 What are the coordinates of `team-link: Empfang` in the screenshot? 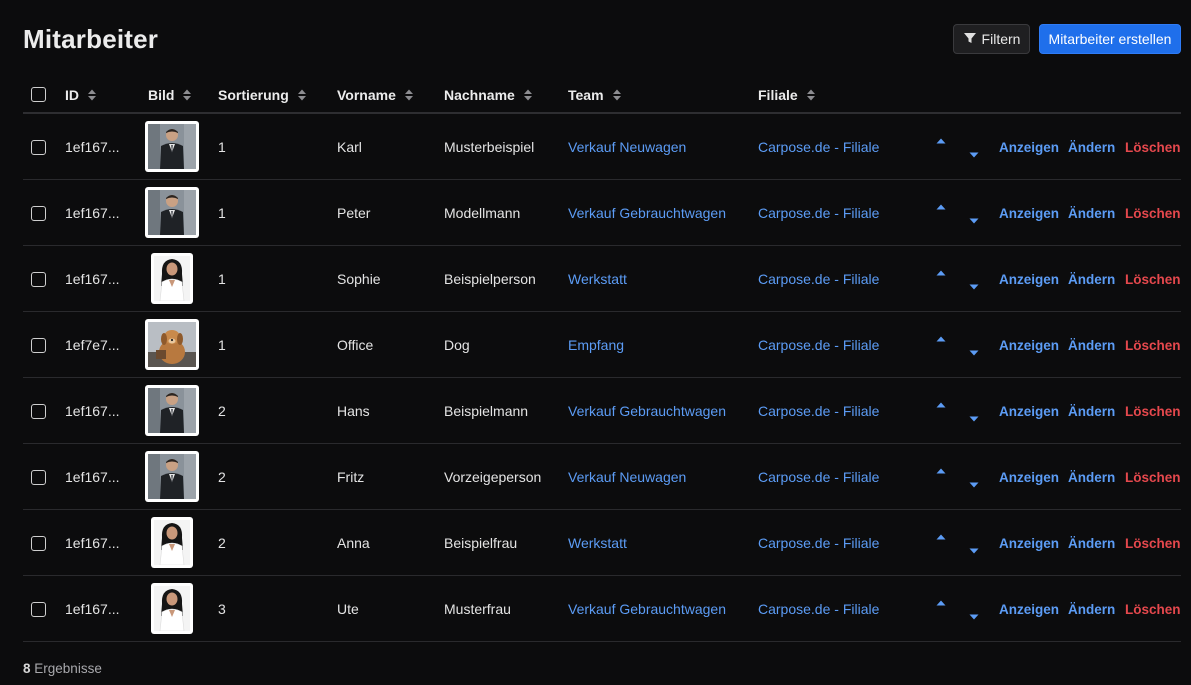 It's located at (596, 345).